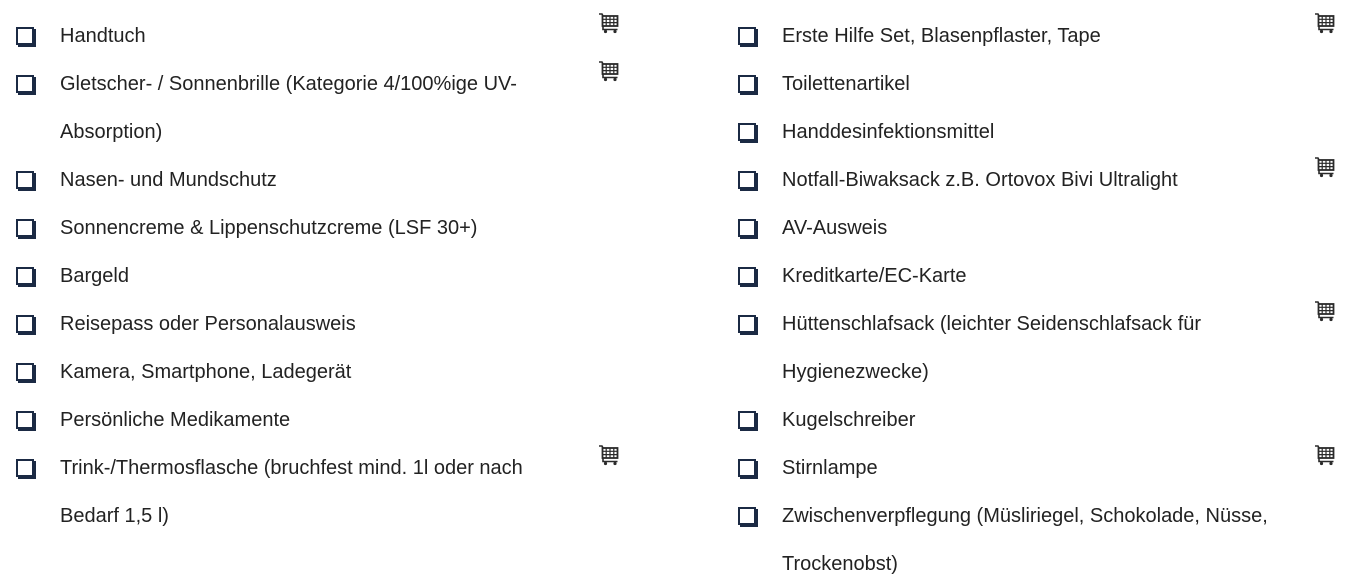 The width and height of the screenshot is (1350, 588). I want to click on item-label: Erste Hilfe Set, Blasenpflaster, Tape, so click(941, 36).